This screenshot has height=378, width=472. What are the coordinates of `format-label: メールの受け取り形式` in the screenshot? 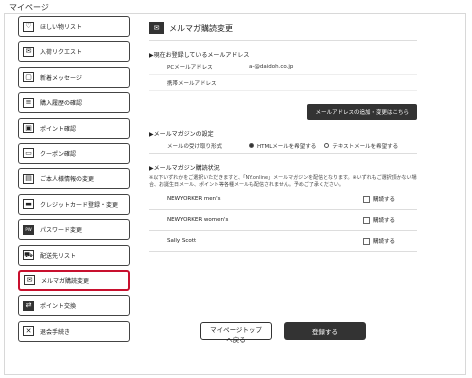 It's located at (195, 146).